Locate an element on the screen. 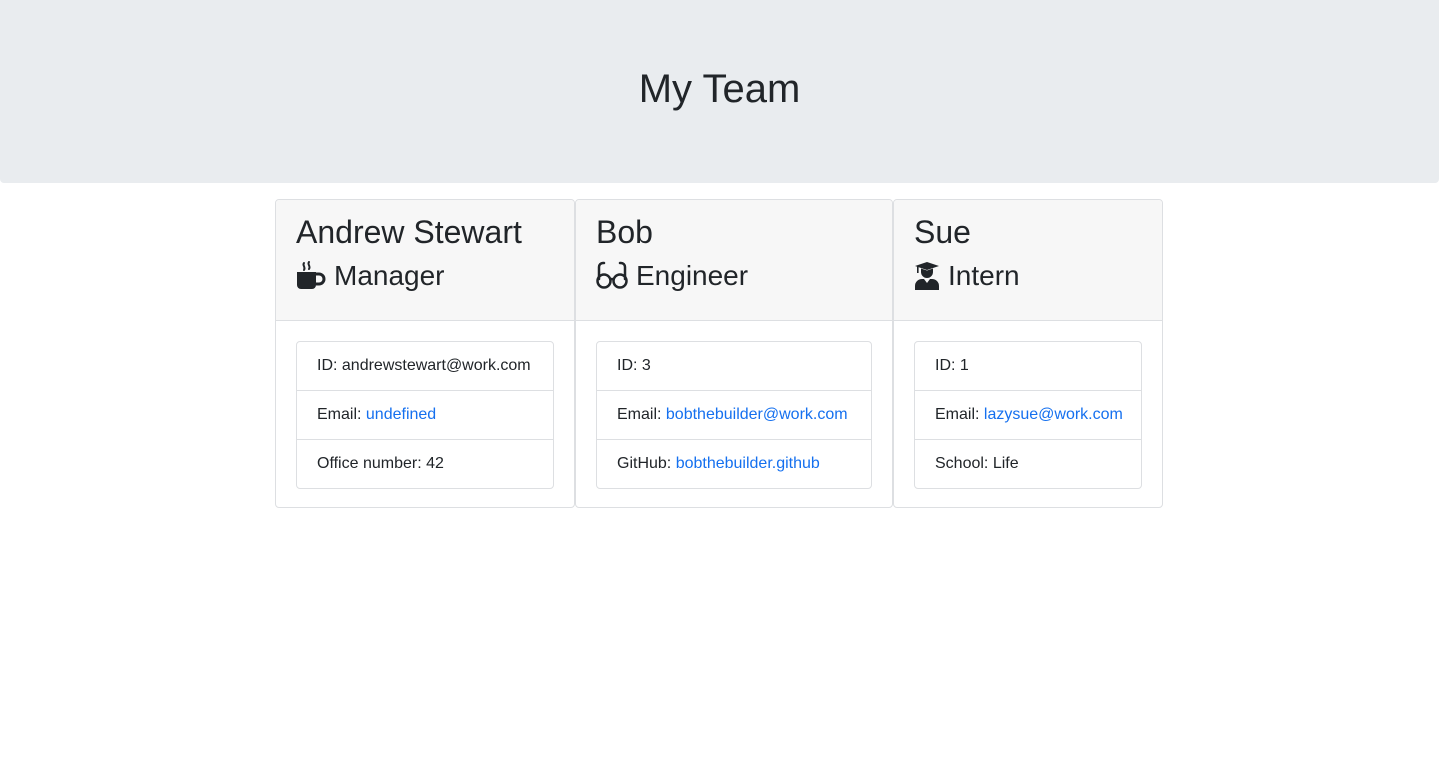 Image resolution: width=1439 pixels, height=761 pixels. github-row: GitHub: bobthebuilder.github is located at coordinates (734, 463).